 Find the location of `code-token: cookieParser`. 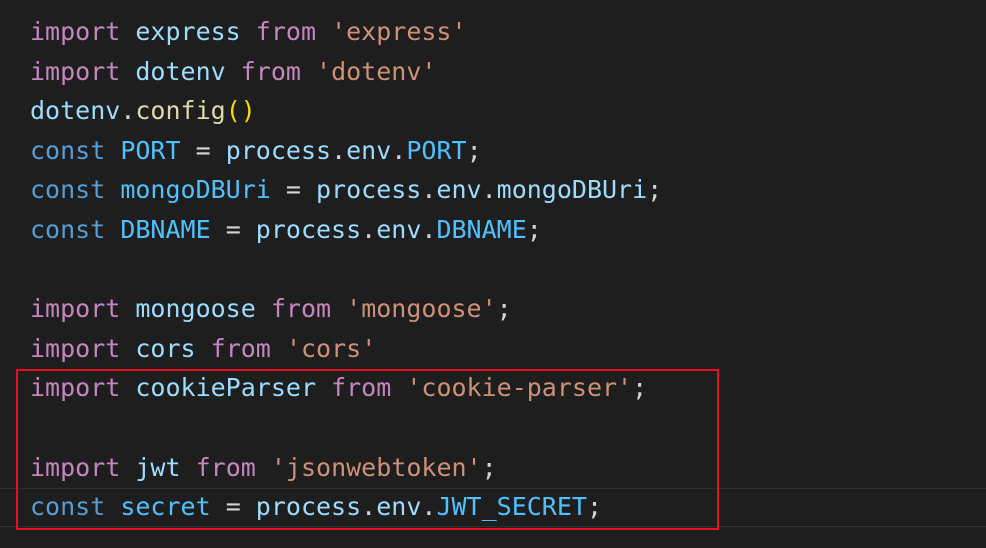

code-token: cookieParser is located at coordinates (225, 388).